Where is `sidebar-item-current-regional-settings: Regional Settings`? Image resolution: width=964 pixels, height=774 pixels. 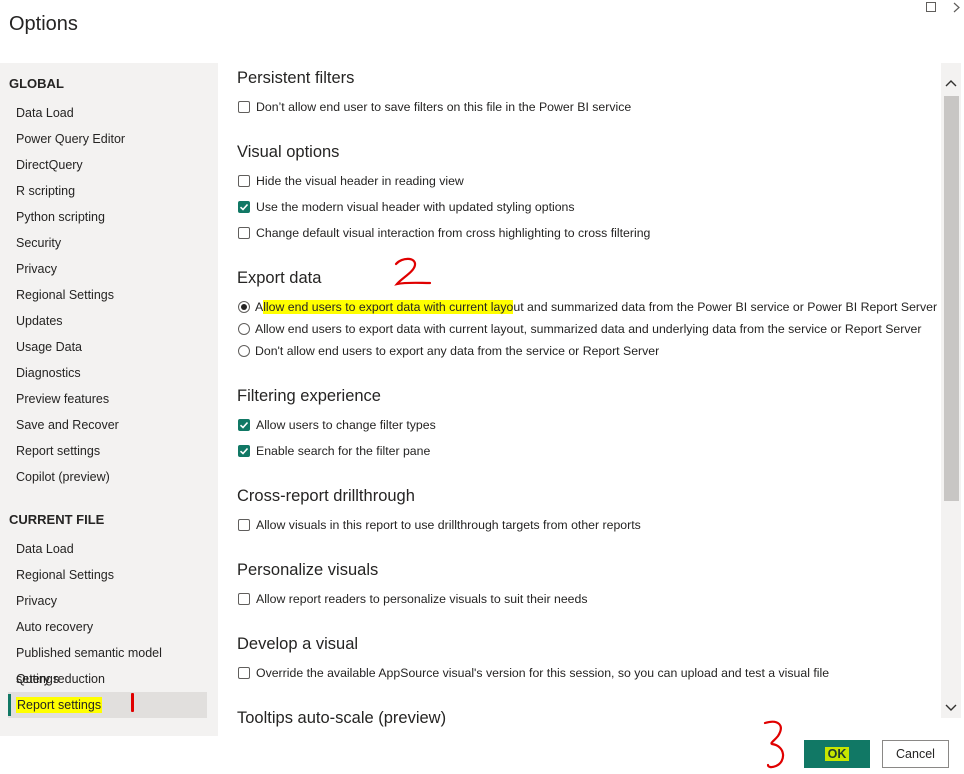
sidebar-item-current-regional-settings: Regional Settings is located at coordinates (107, 575).